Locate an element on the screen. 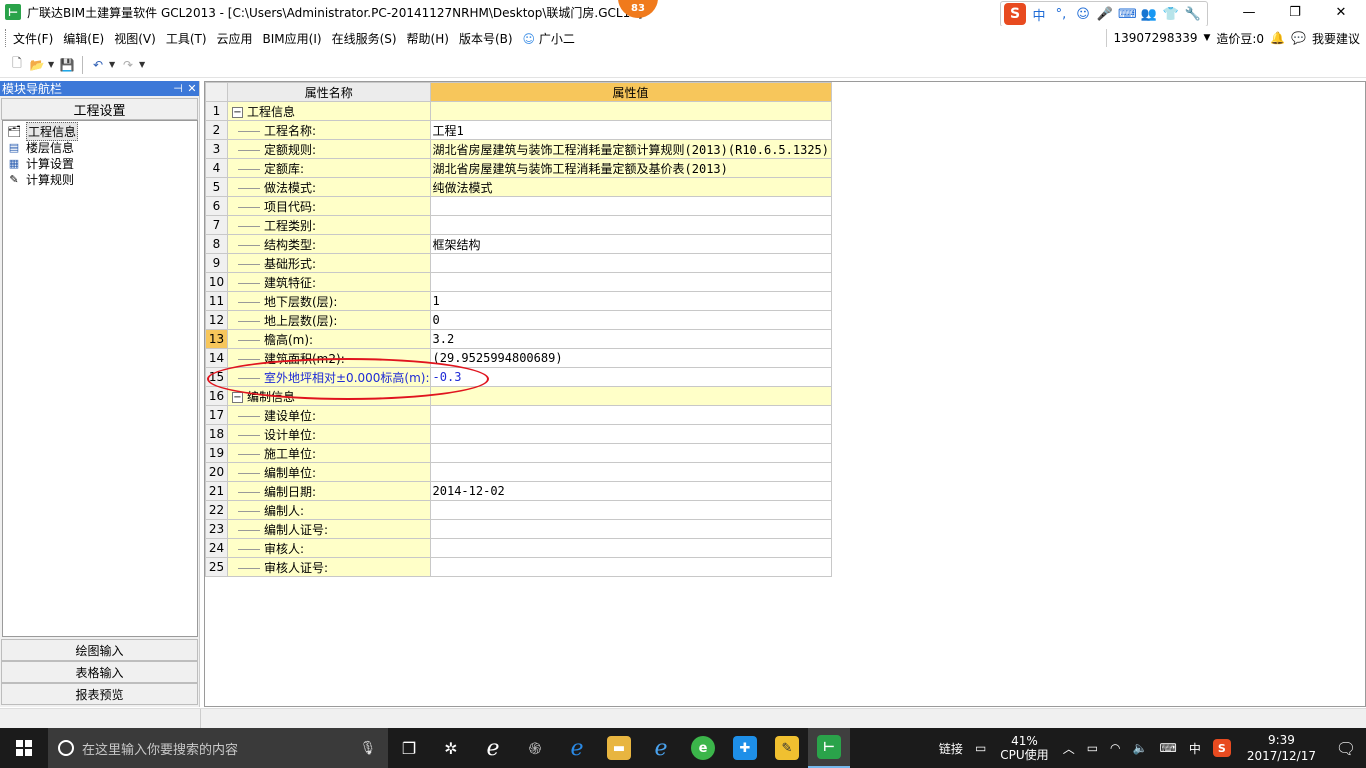 This screenshot has width=1366, height=768. tray-link-button: ▭ is located at coordinates (980, 748).